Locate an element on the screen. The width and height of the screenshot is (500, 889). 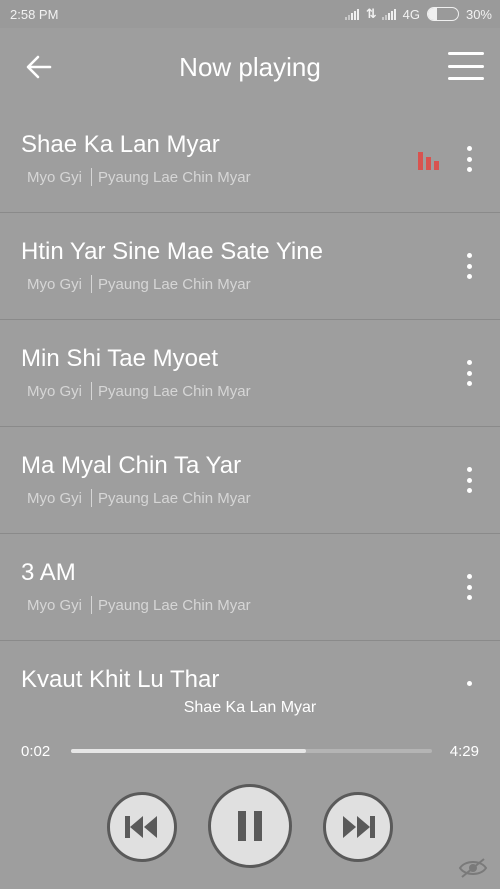
song-title: 3 AM is located at coordinates (48, 572).